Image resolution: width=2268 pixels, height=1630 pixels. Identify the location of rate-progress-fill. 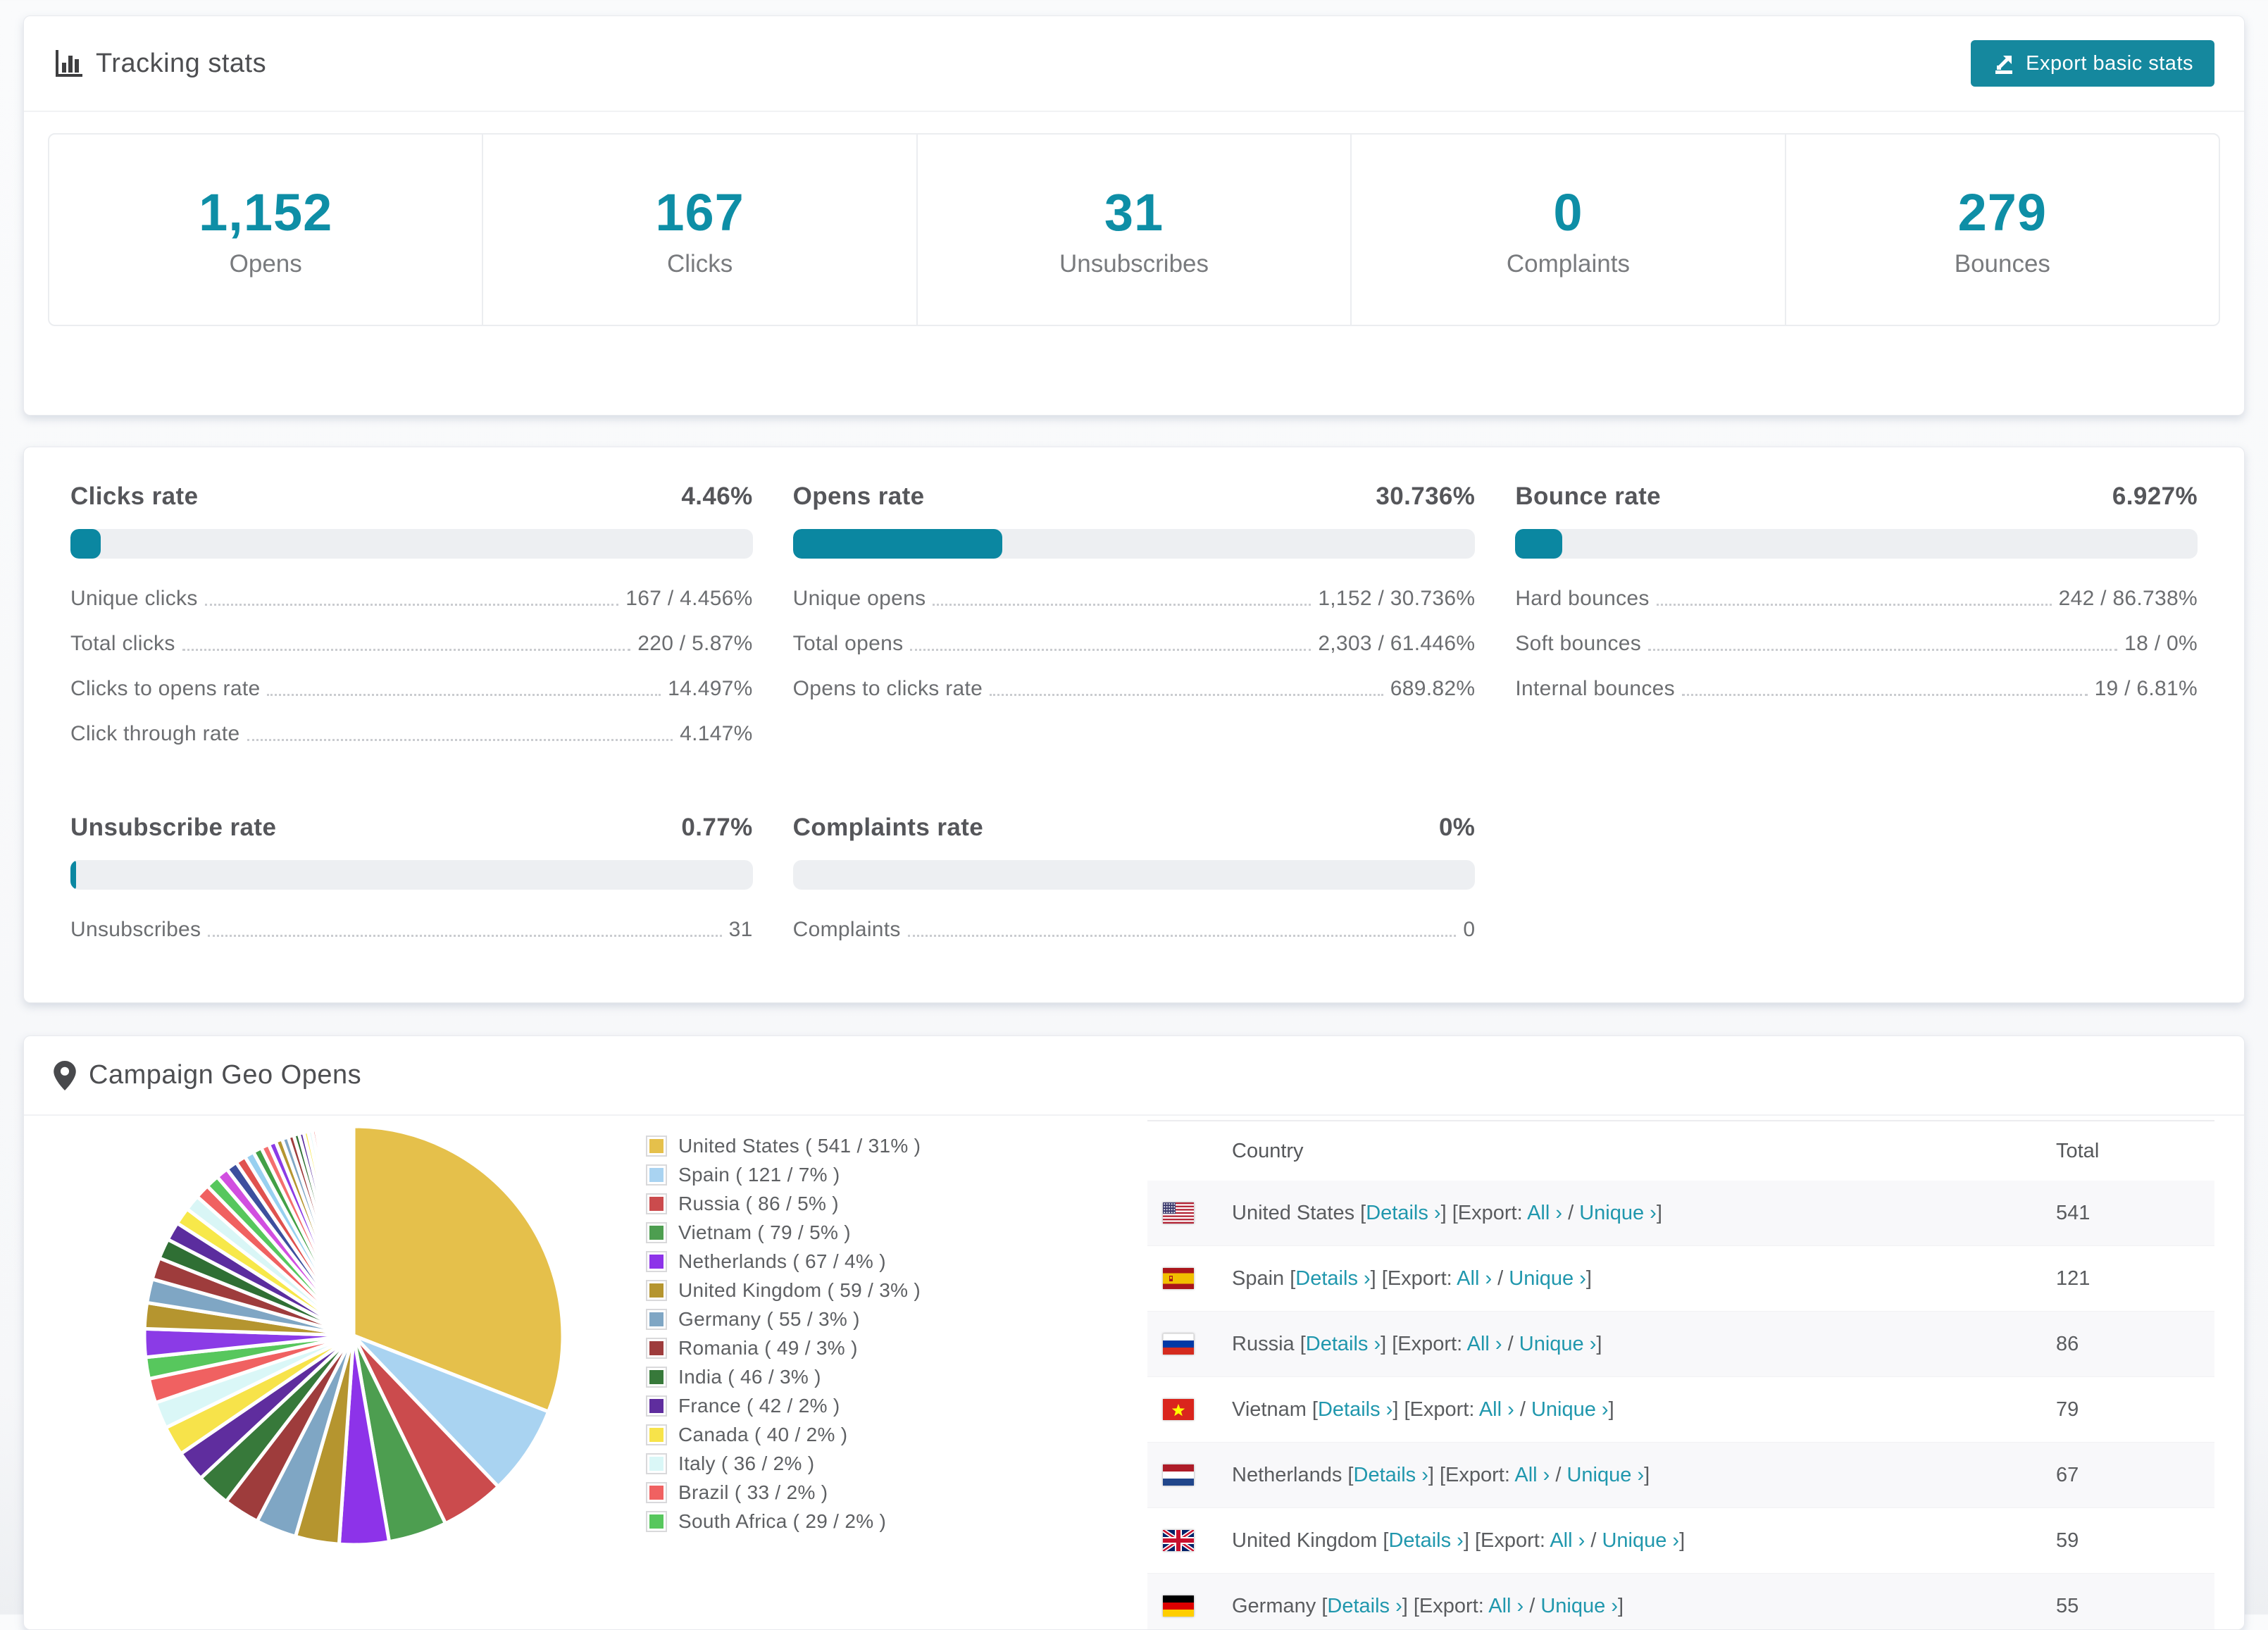
(898, 544).